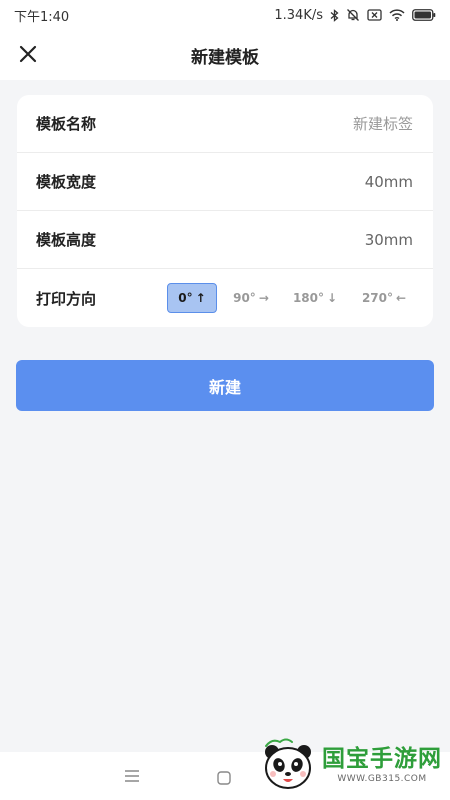  I want to click on home-square-icon, so click(224, 779).